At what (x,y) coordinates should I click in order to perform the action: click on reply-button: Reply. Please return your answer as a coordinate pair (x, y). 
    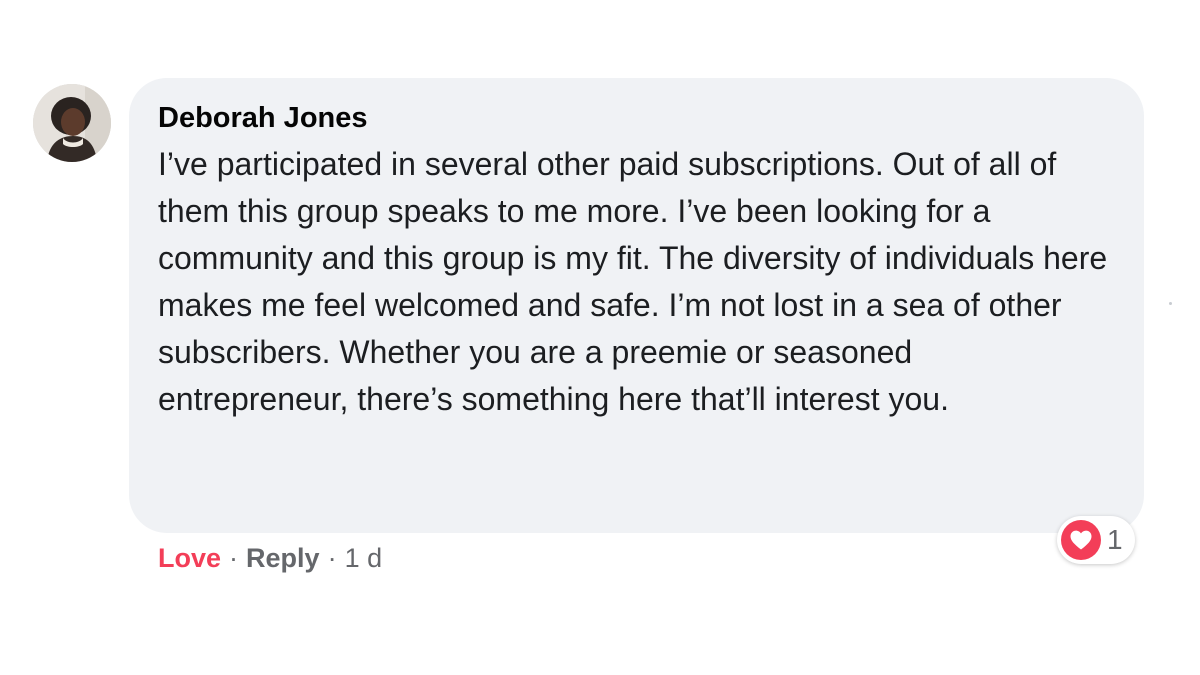
    Looking at the image, I should click on (283, 558).